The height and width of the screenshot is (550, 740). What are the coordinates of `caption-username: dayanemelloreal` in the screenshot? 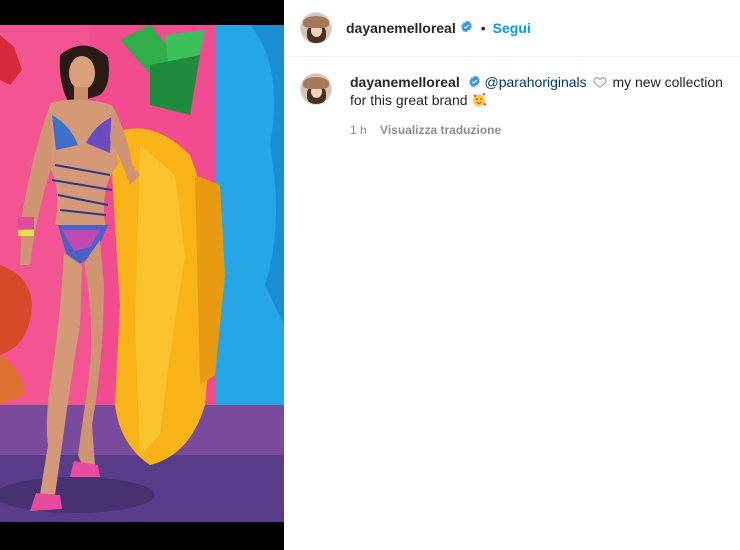 It's located at (405, 82).